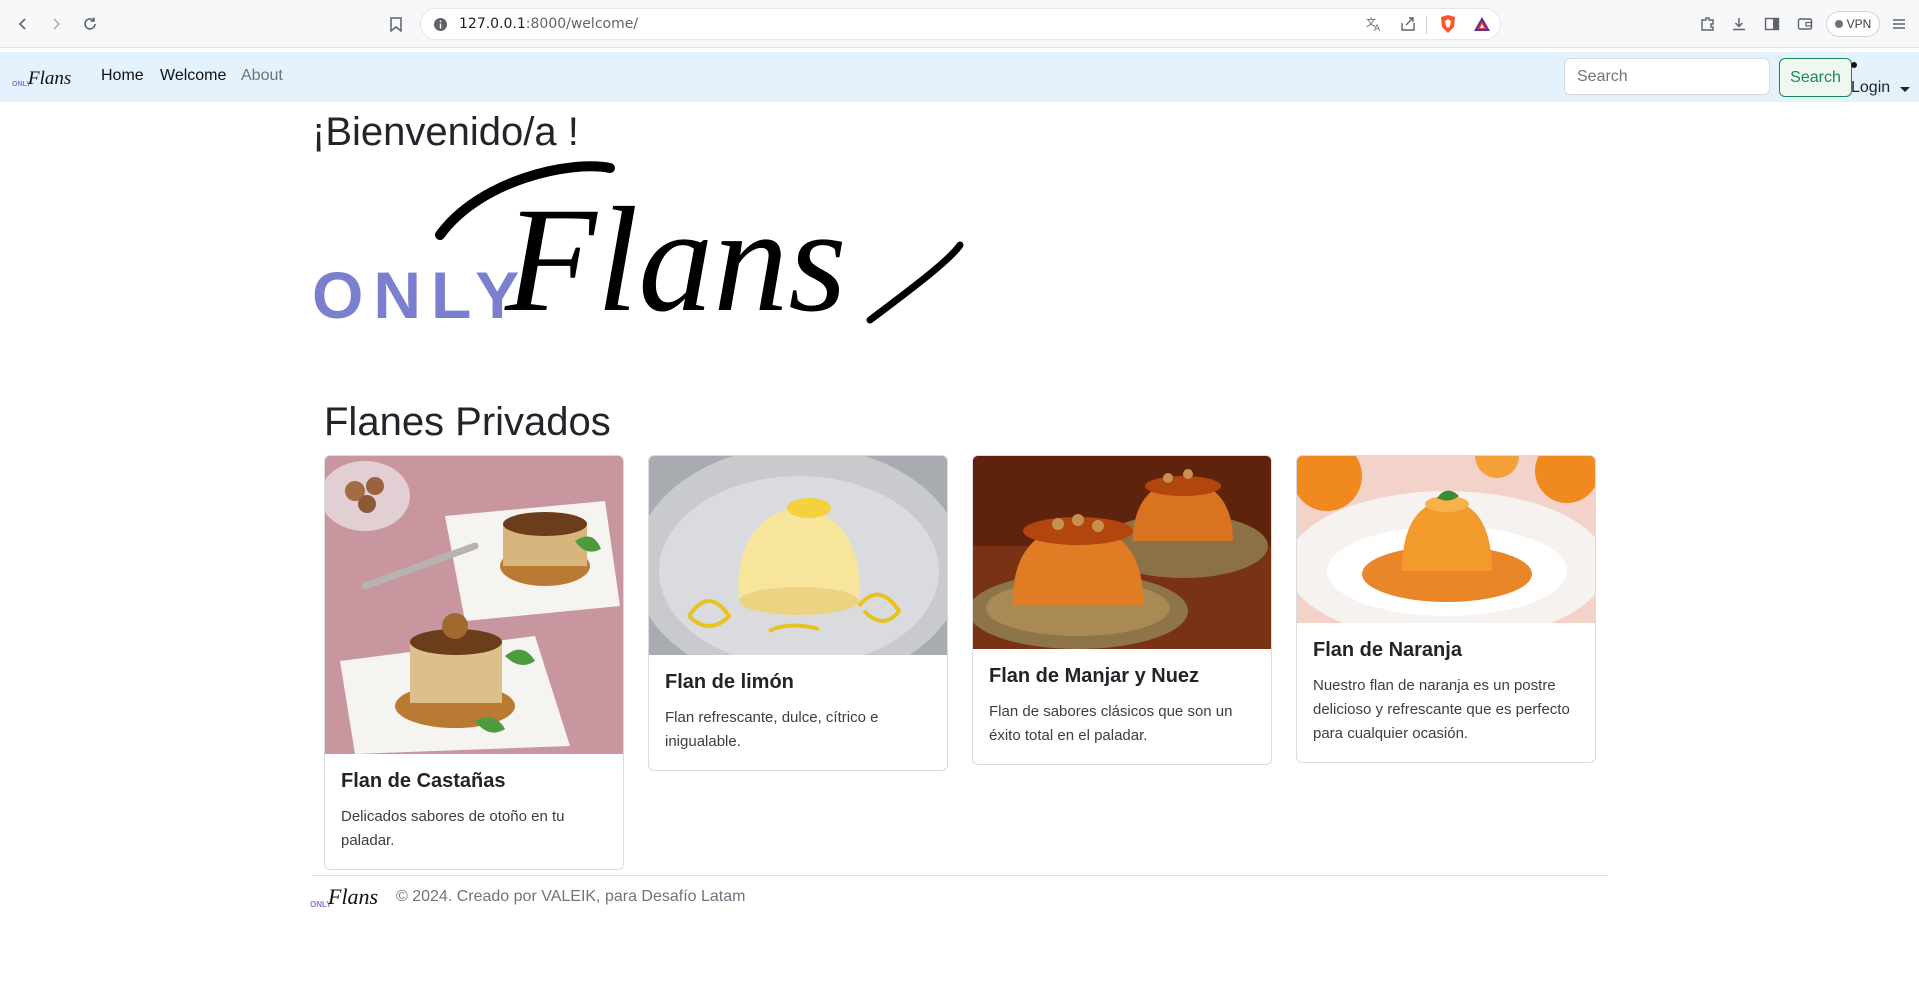 The image size is (1919, 1001). What do you see at coordinates (1838, 24) in the screenshot?
I see `vpn-status-icon` at bounding box center [1838, 24].